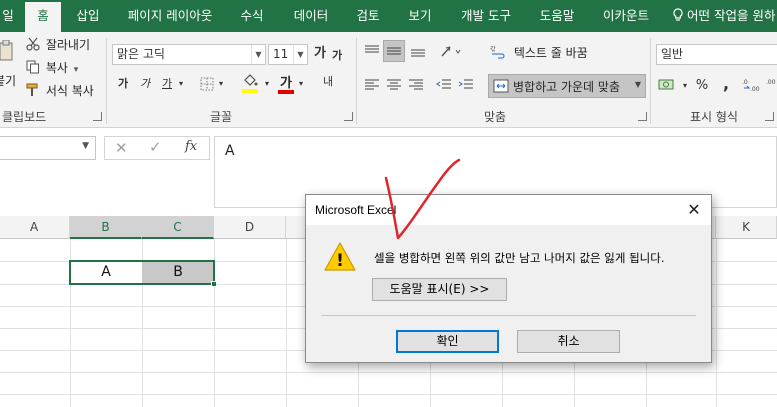 The width and height of the screenshot is (777, 407). I want to click on underline-dropdown: ▾, so click(181, 84).